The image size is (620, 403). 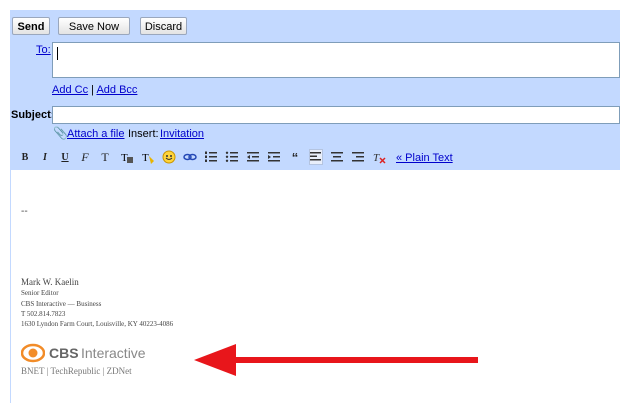 What do you see at coordinates (274, 157) in the screenshot?
I see `indent-icon` at bounding box center [274, 157].